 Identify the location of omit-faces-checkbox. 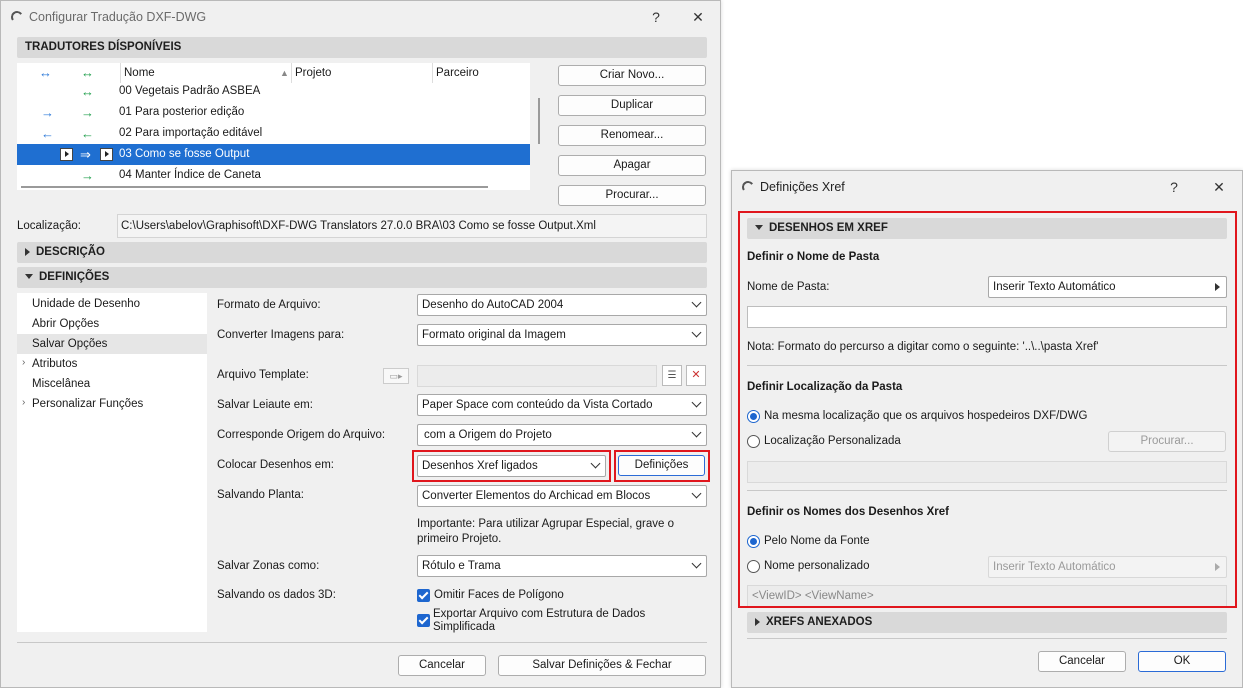
(423, 595).